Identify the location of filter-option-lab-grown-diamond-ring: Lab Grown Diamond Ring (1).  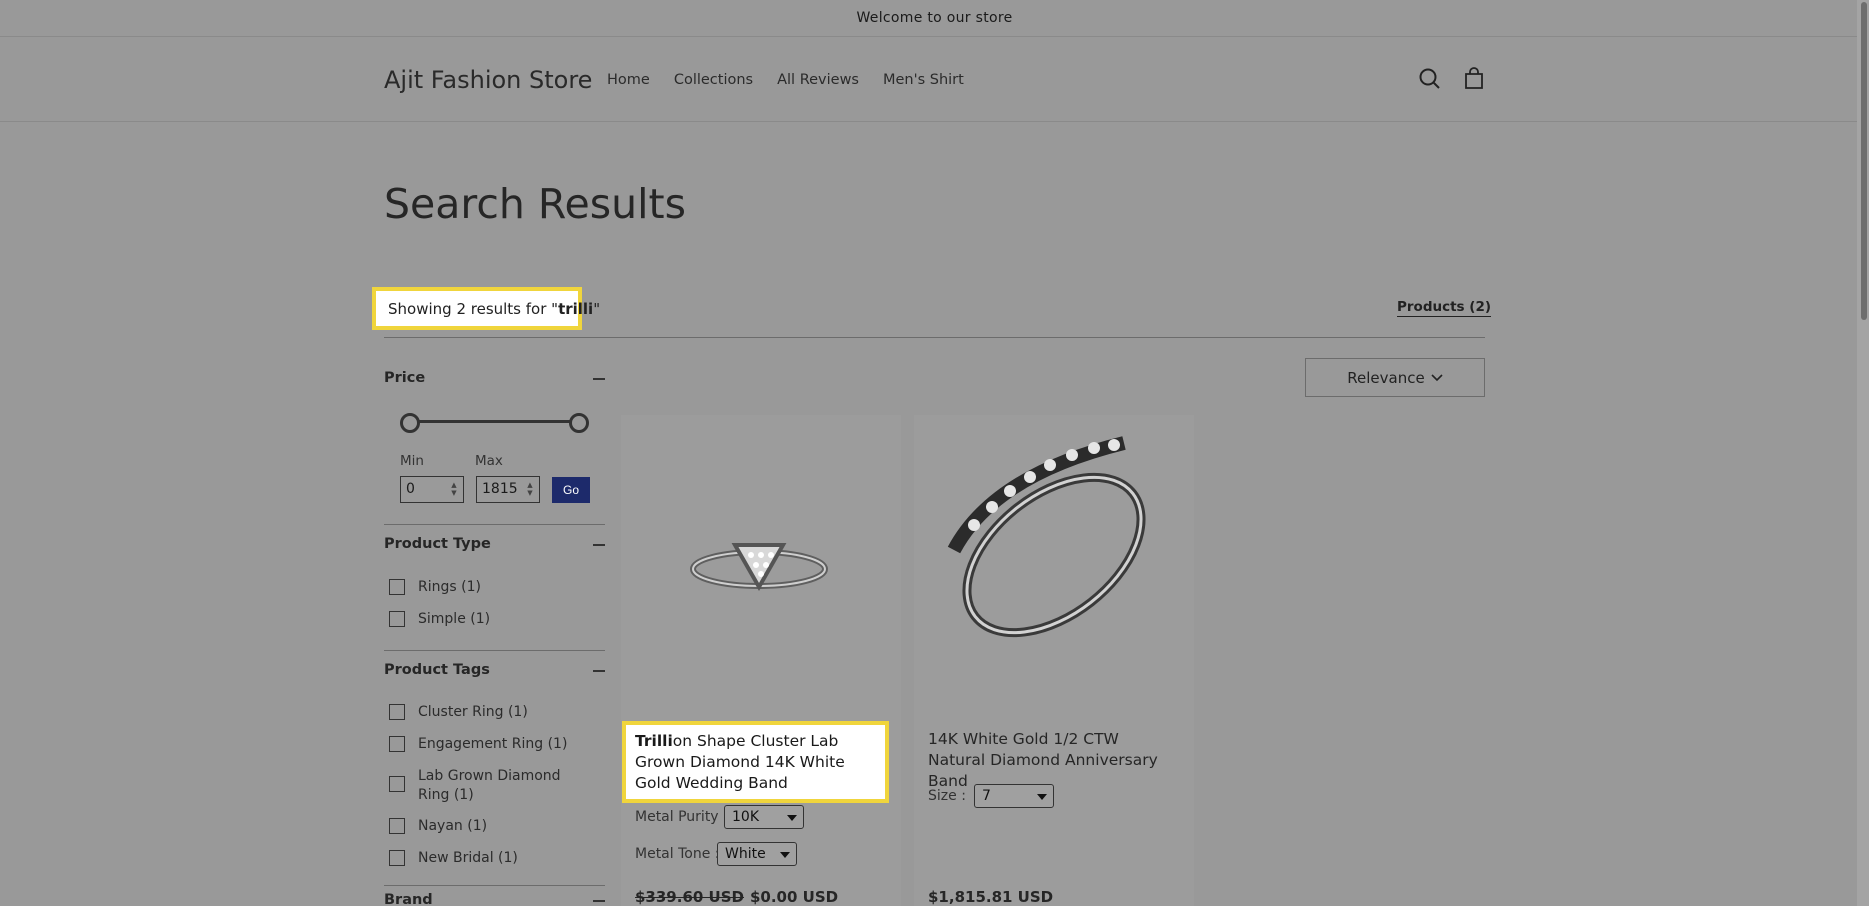
(489, 786).